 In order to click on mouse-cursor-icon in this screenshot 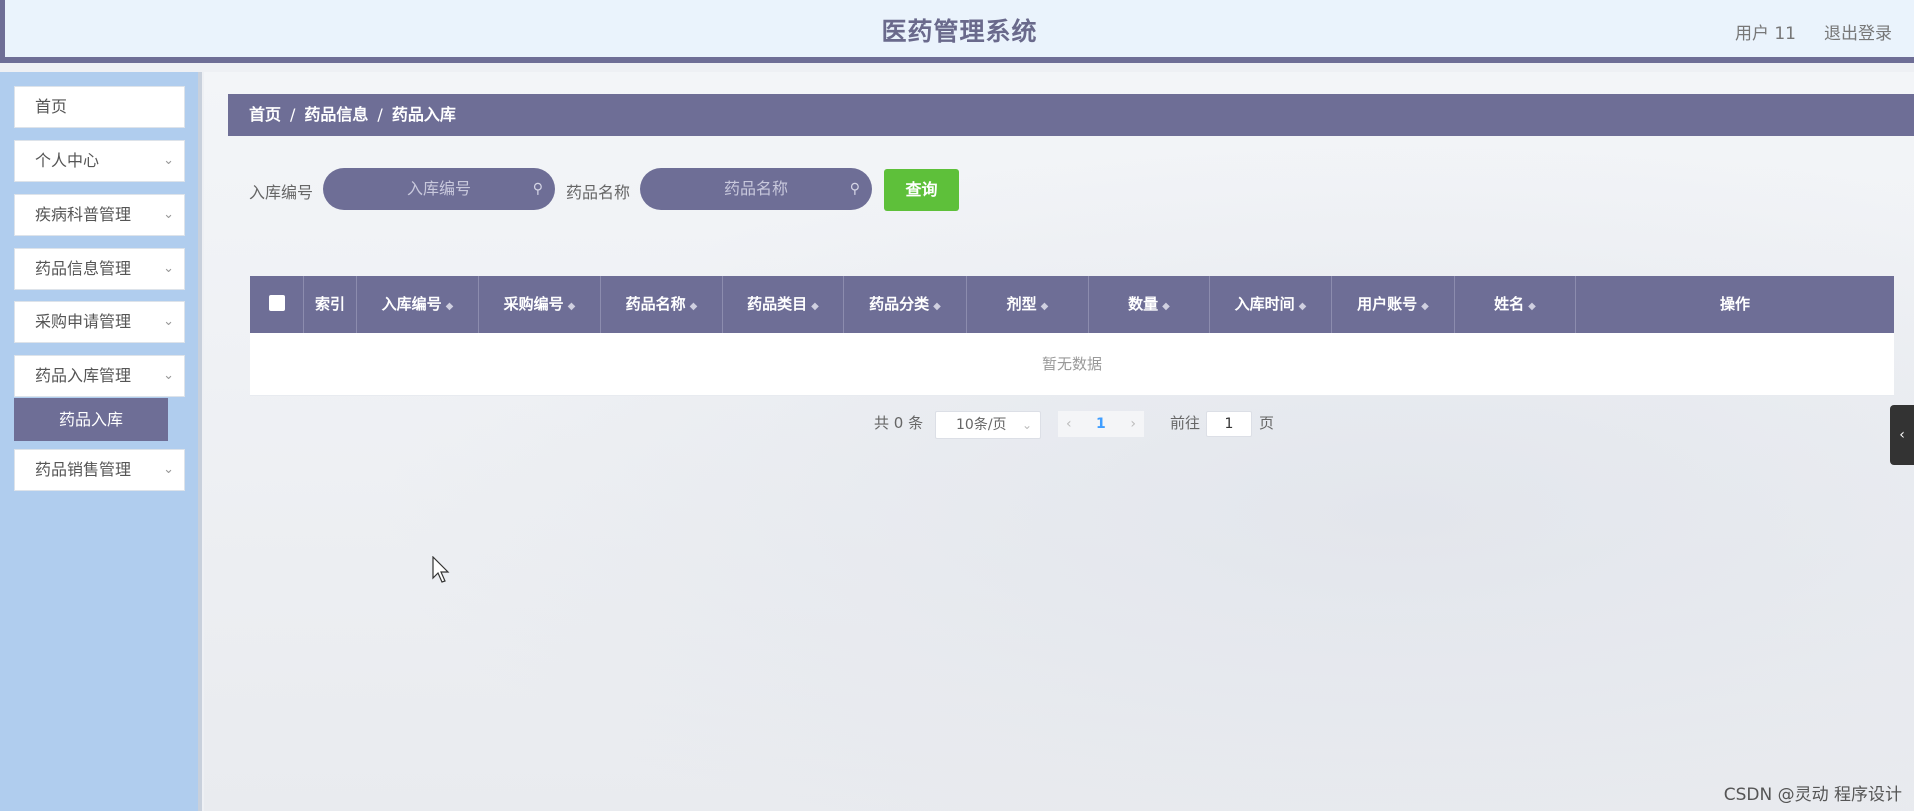, I will do `click(441, 569)`.